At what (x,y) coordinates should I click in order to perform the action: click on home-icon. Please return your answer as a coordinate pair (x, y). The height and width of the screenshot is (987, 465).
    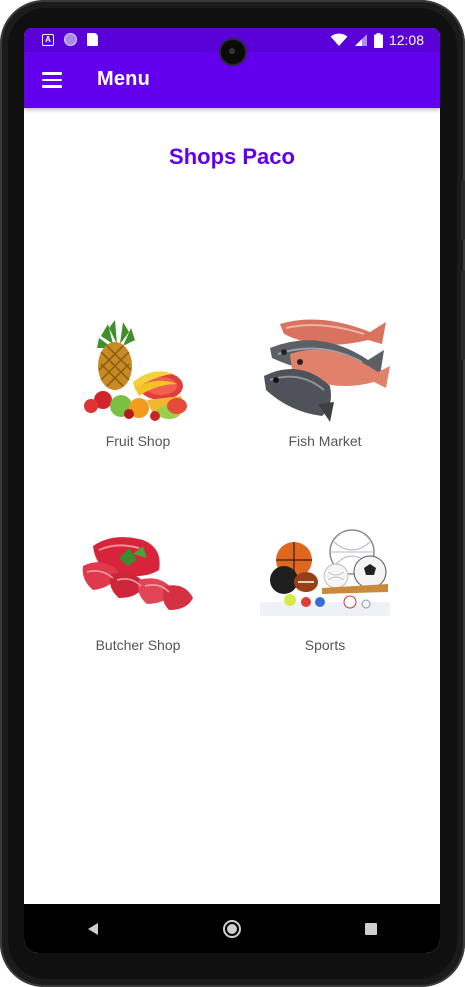
    Looking at the image, I should click on (231, 928).